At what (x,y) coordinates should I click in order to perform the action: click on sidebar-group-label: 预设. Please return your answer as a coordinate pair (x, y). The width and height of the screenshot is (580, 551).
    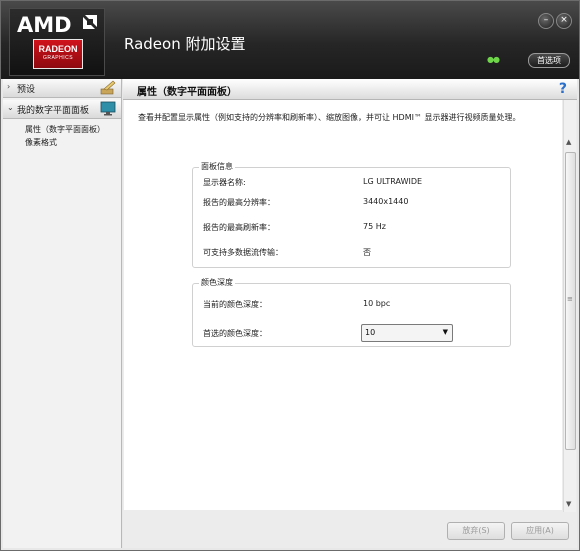
    Looking at the image, I should click on (26, 90).